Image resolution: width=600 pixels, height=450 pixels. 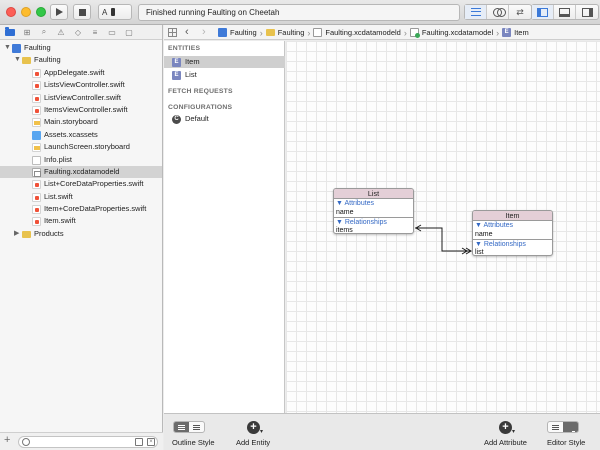 What do you see at coordinates (457, 32) in the screenshot?
I see `breadcrumb-label: Faulting.xcdatamodel` at bounding box center [457, 32].